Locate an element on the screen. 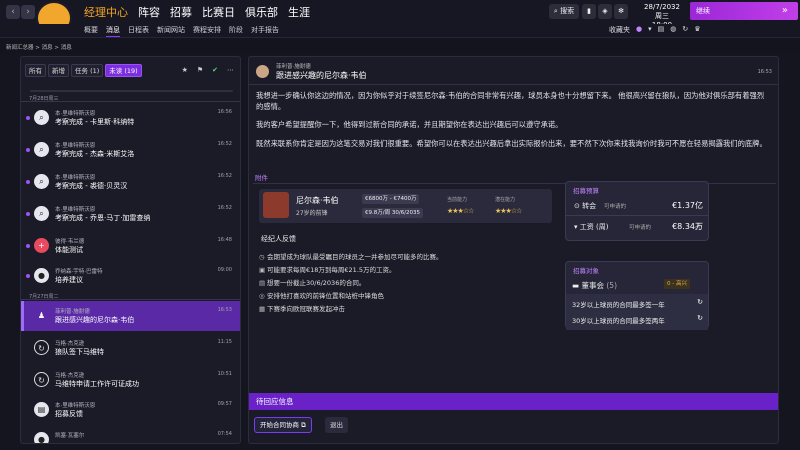 The height and width of the screenshot is (450, 800). flag-icon: ⚑ is located at coordinates (200, 70).